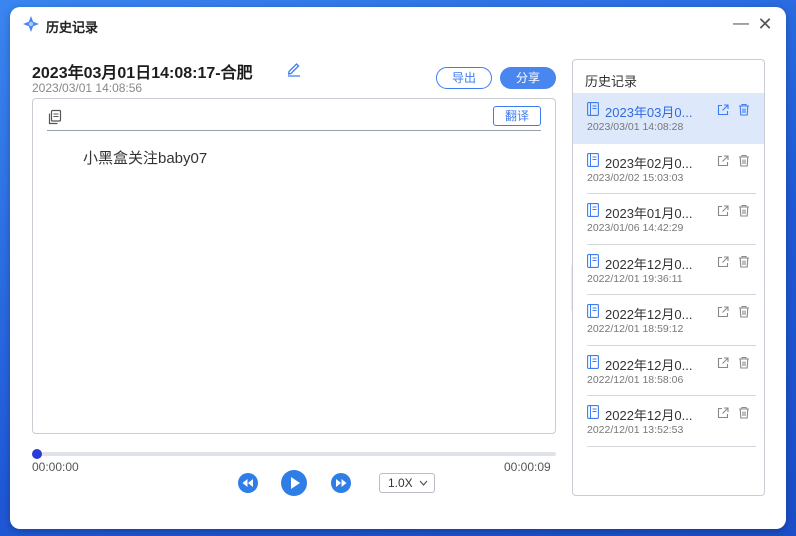  Describe the element at coordinates (765, 24) in the screenshot. I see `close-button: ✕` at that location.